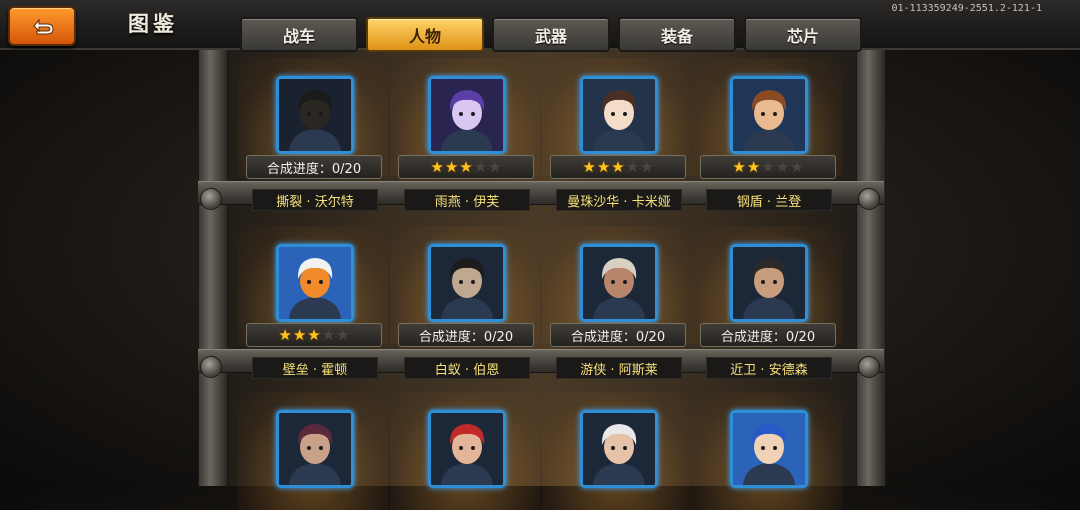 The width and height of the screenshot is (1080, 510). What do you see at coordinates (677, 34) in the screenshot?
I see `tab-equipment: 装备` at bounding box center [677, 34].